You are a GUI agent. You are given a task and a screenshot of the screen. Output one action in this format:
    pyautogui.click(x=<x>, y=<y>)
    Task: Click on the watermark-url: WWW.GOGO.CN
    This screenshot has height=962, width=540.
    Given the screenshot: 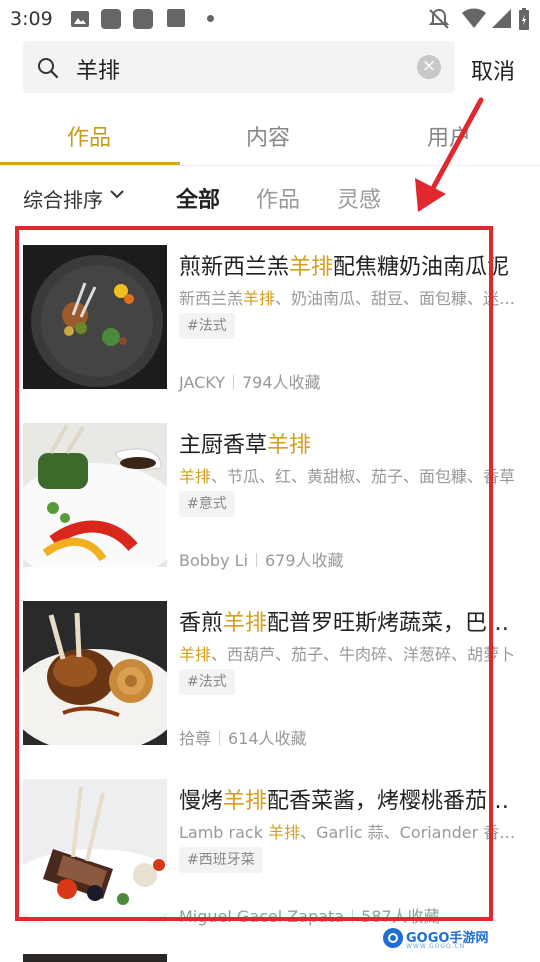 What is the action you would take?
    pyautogui.click(x=436, y=946)
    